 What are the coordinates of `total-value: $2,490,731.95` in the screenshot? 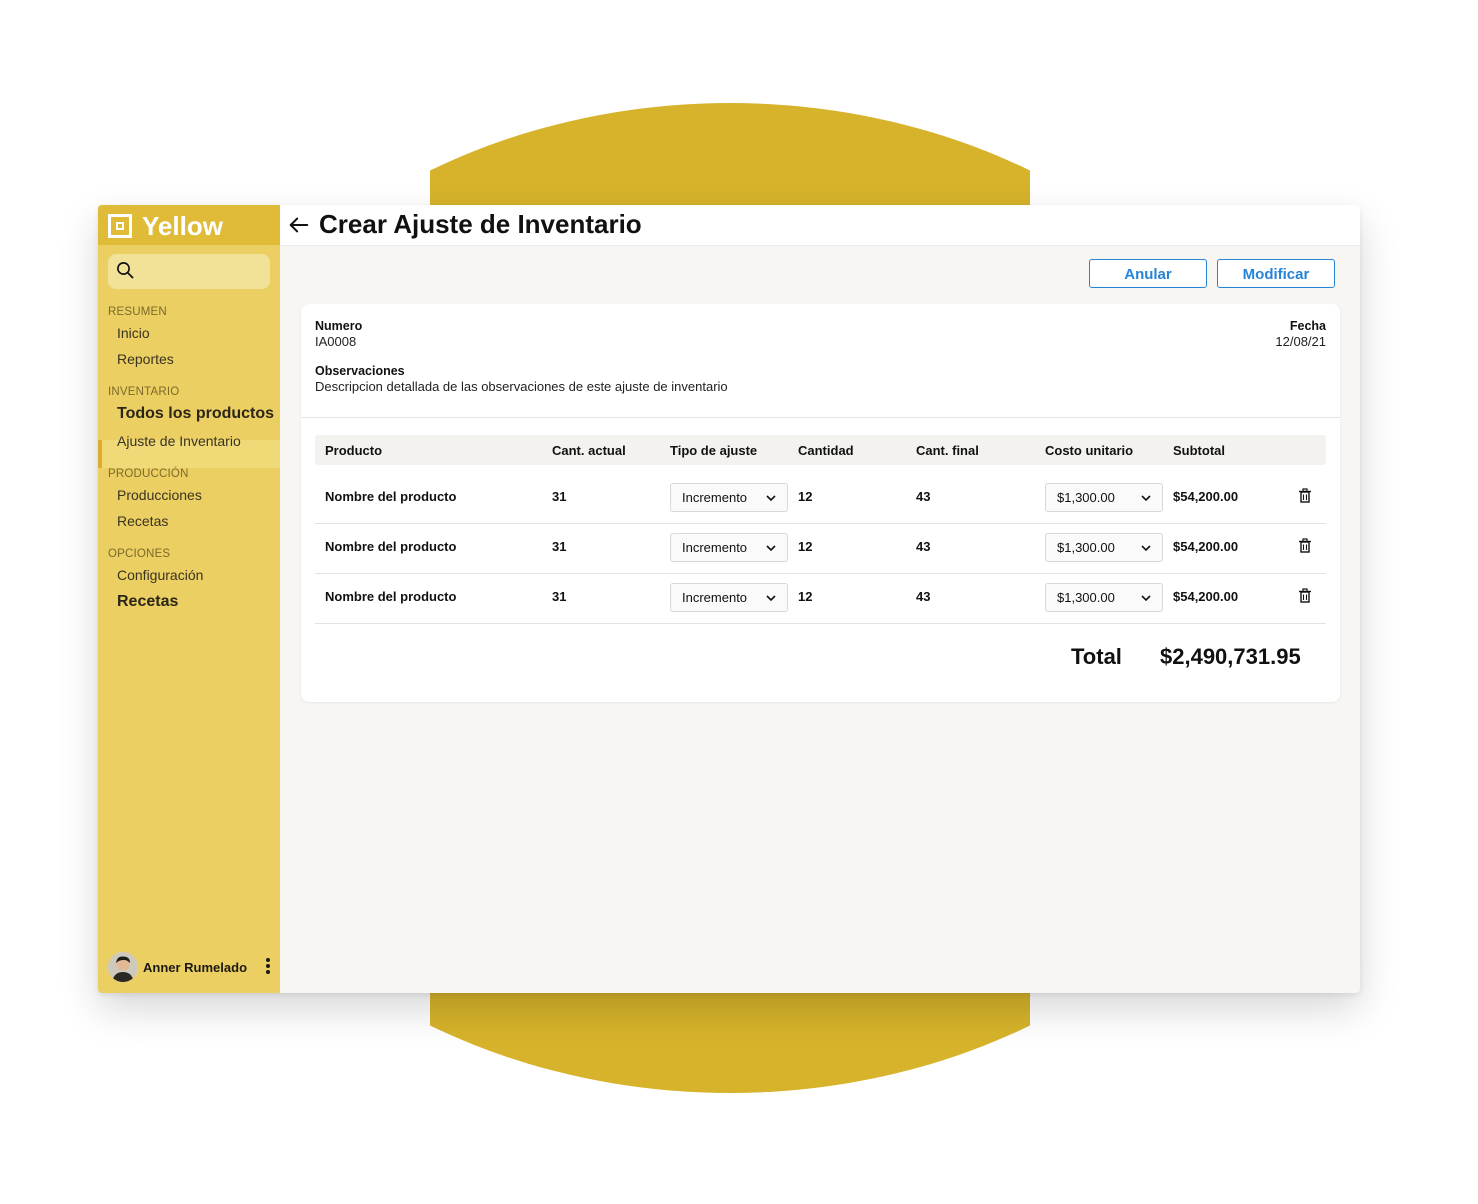 It's located at (1230, 656).